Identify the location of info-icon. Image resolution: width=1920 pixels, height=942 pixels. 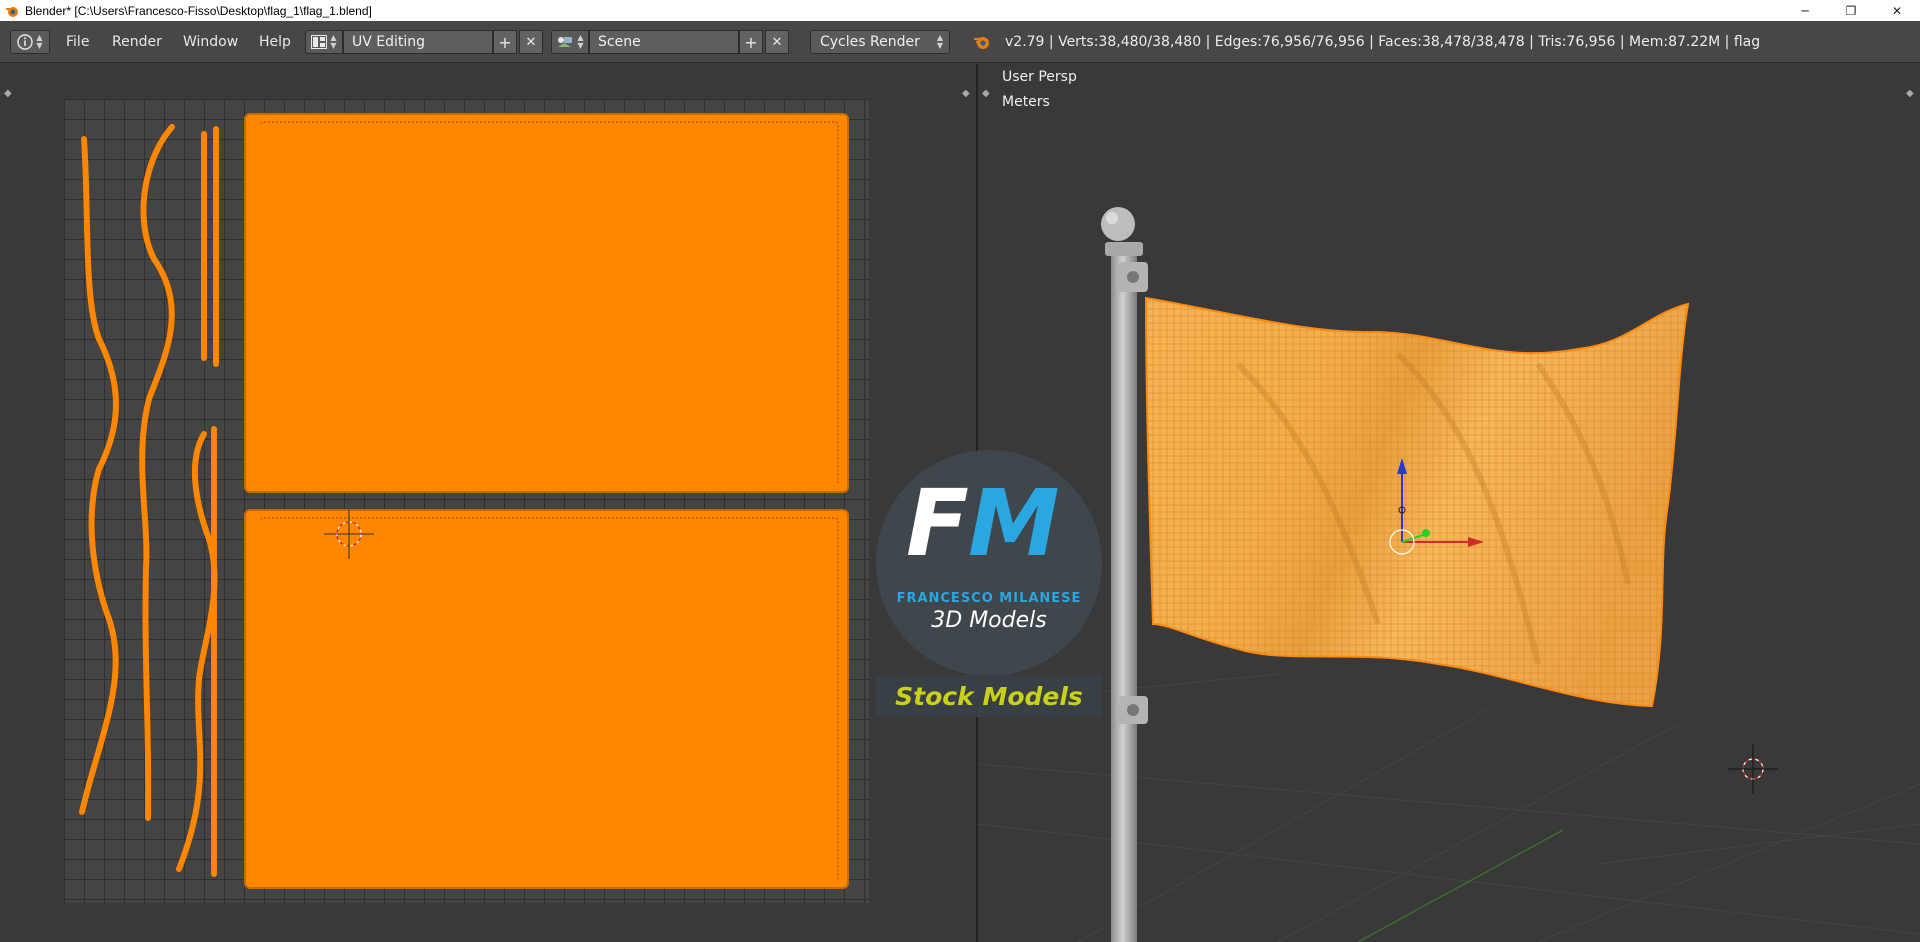
(25, 42).